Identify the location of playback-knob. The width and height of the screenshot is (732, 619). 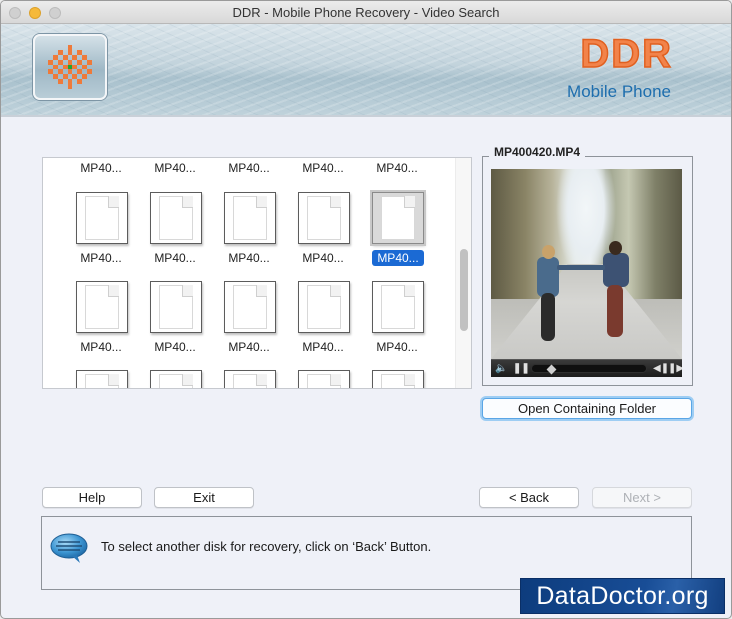
(551, 369).